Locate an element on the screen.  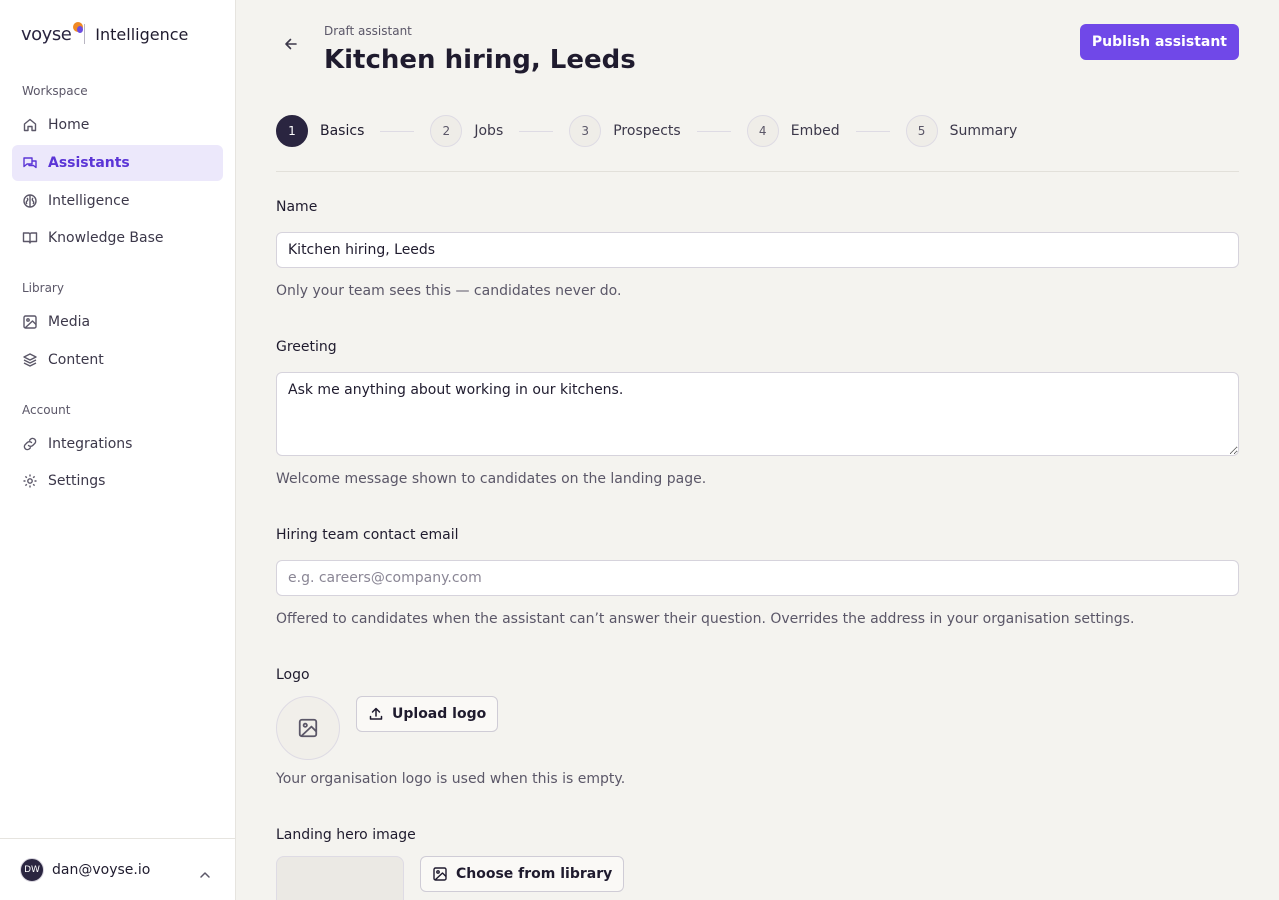
book-icon is located at coordinates (30, 238).